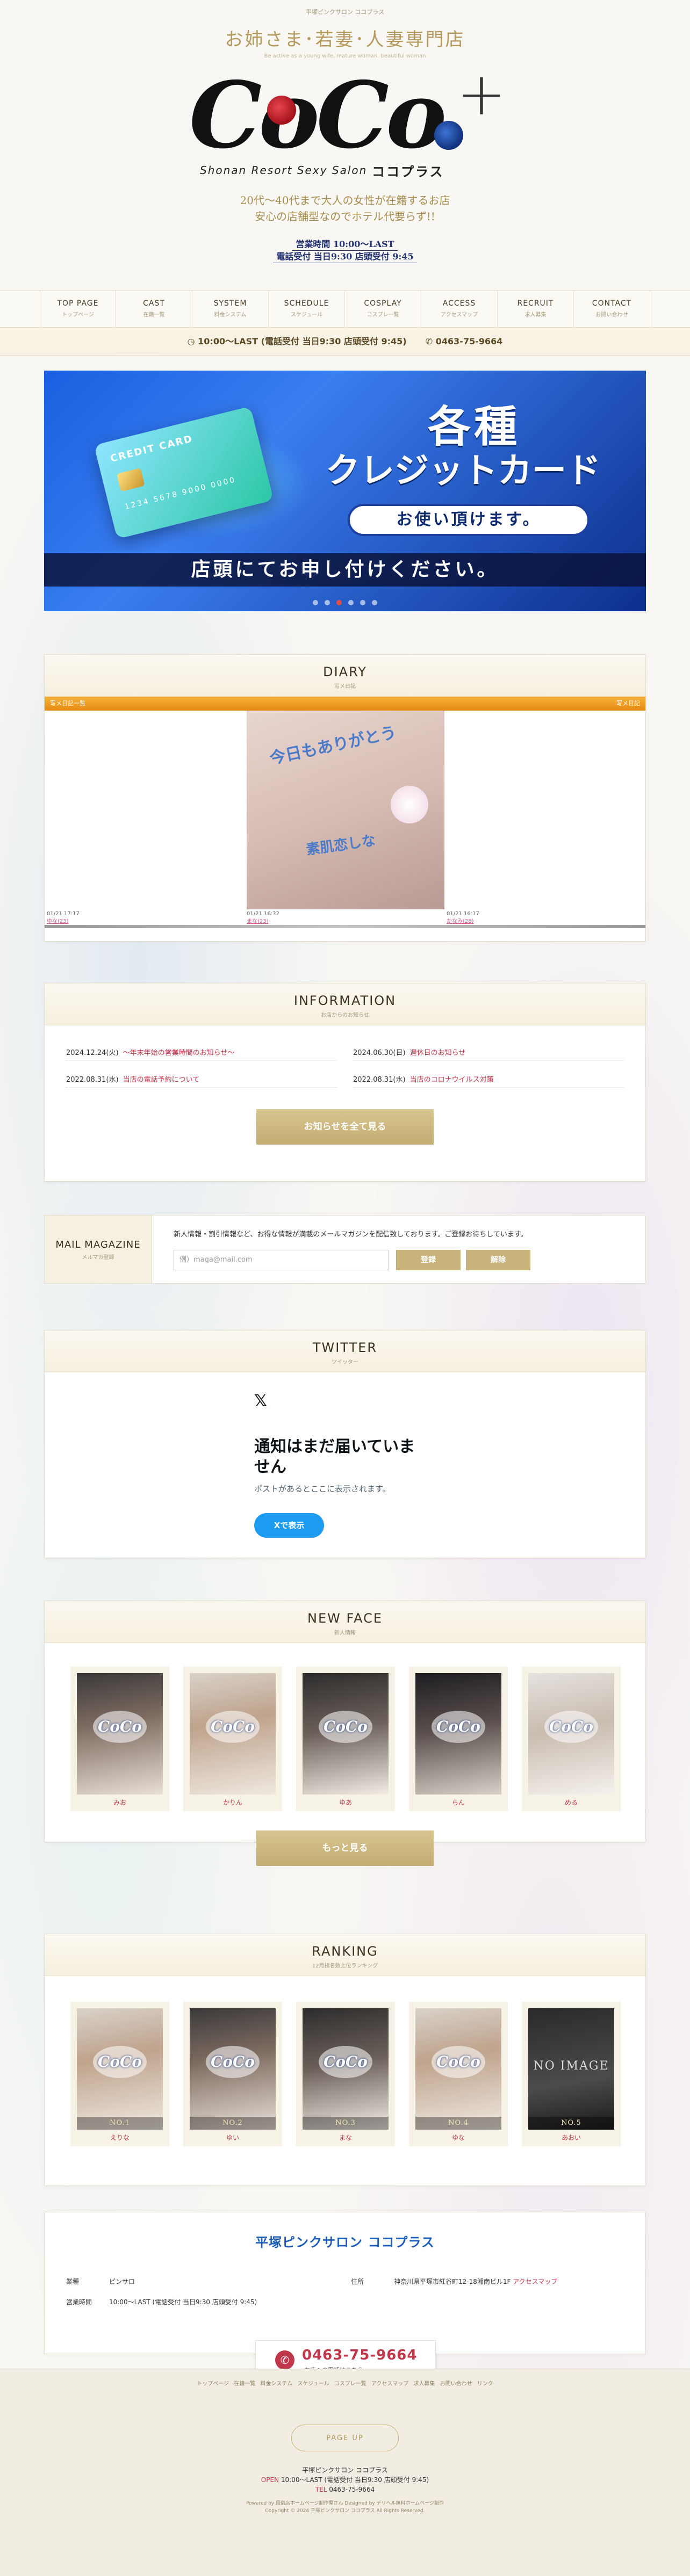  What do you see at coordinates (67, 703) in the screenshot?
I see `diary-list-link: 写メ日記一覧` at bounding box center [67, 703].